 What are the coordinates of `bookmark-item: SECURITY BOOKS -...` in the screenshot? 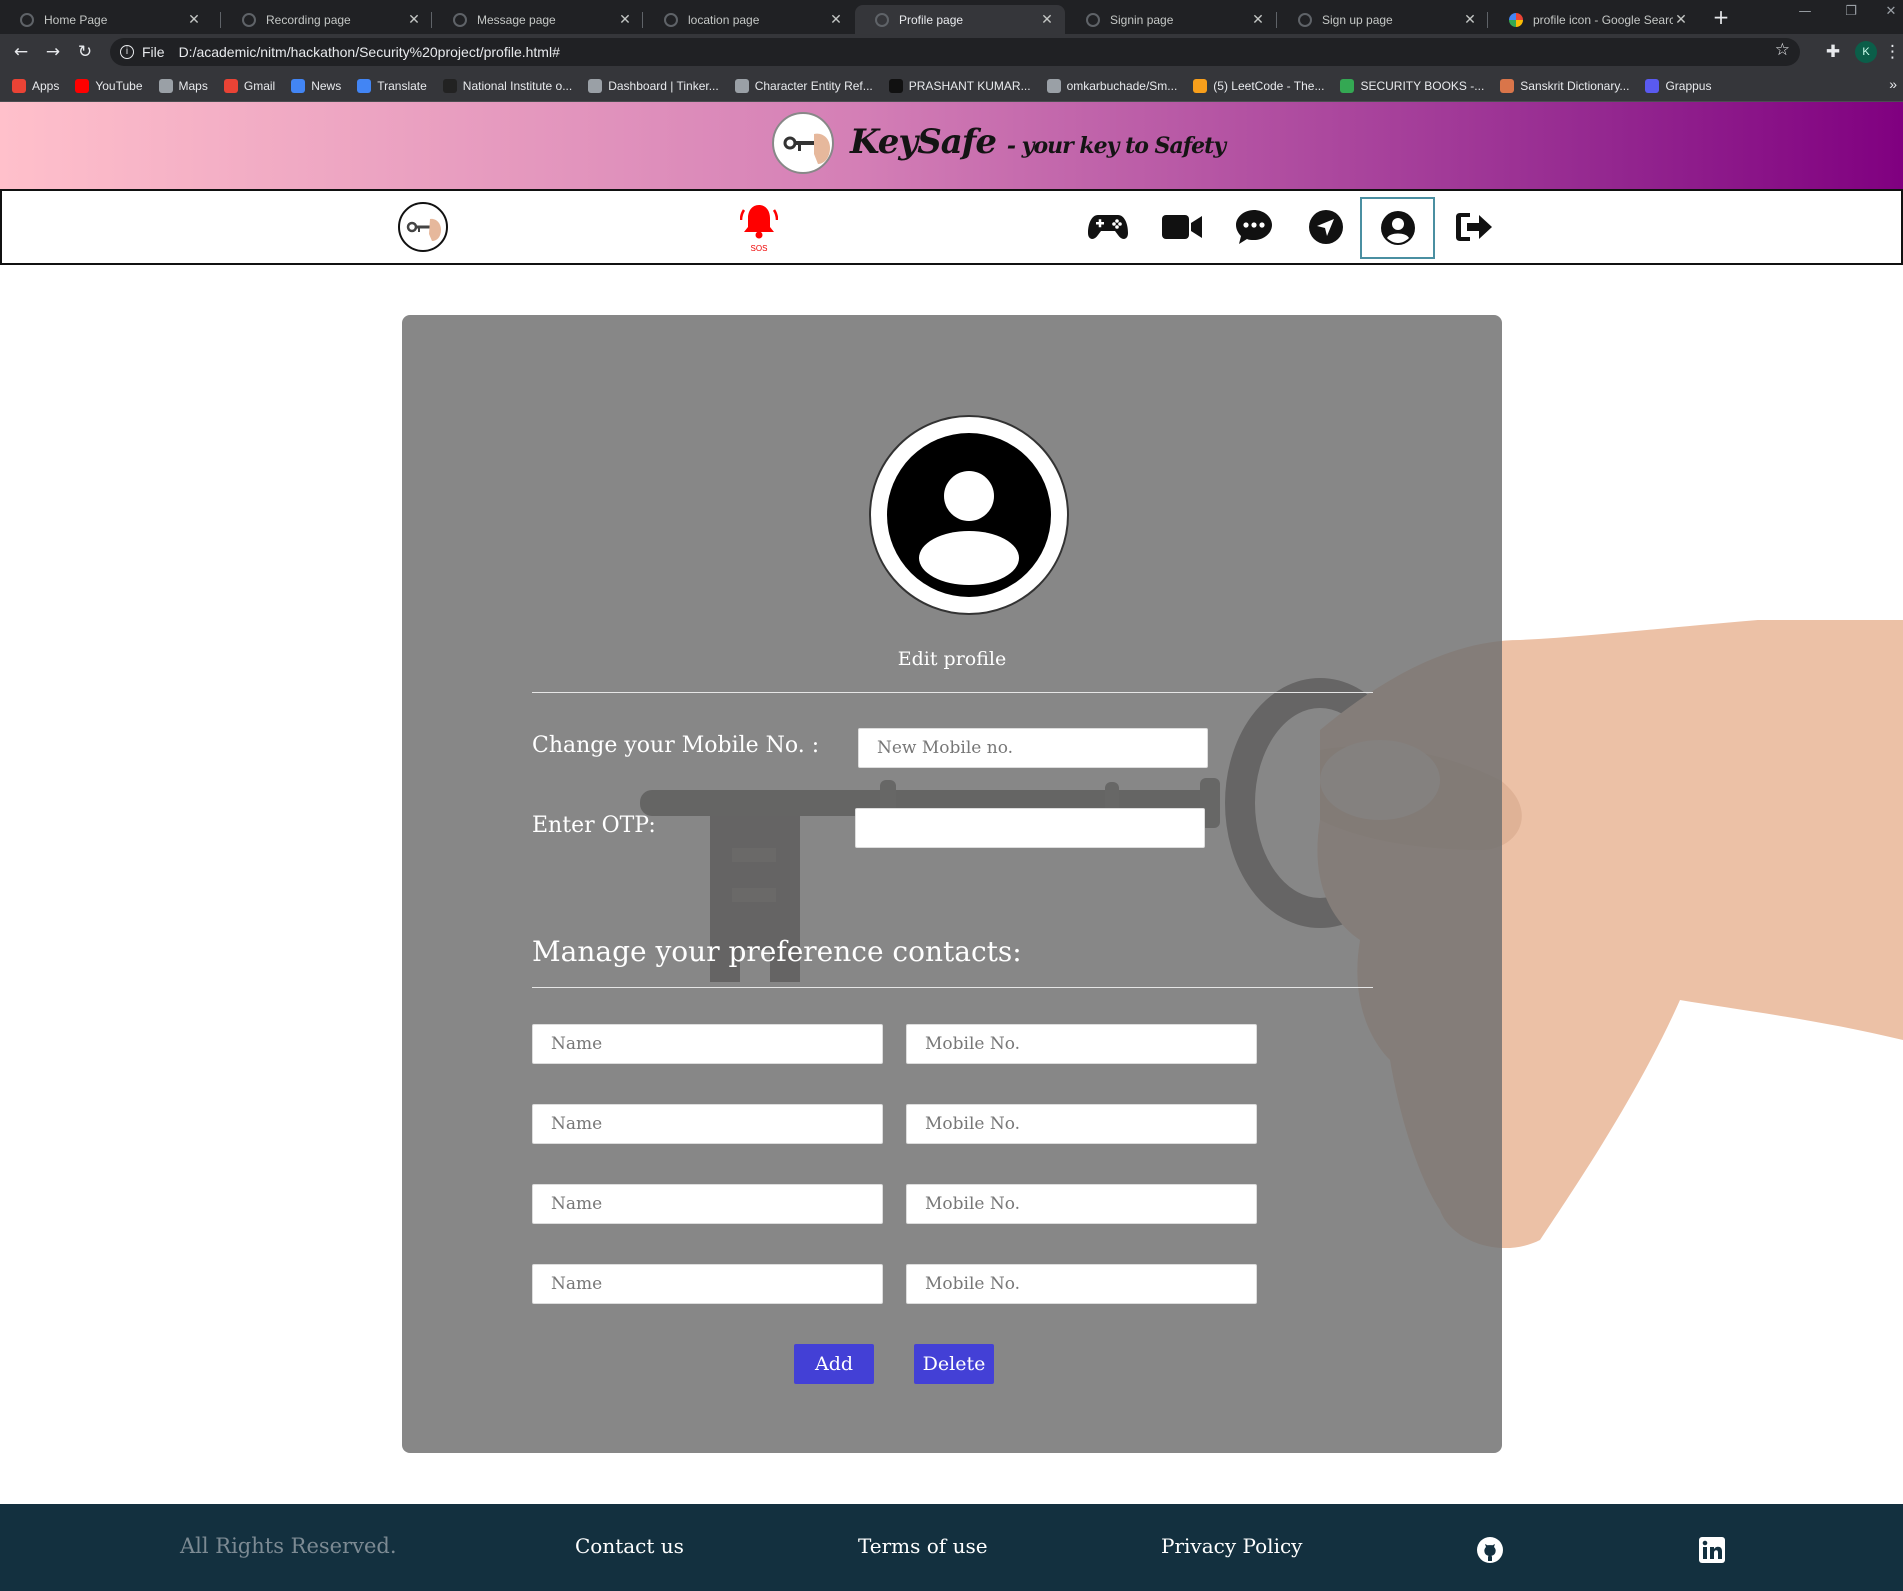 It's located at (1412, 85).